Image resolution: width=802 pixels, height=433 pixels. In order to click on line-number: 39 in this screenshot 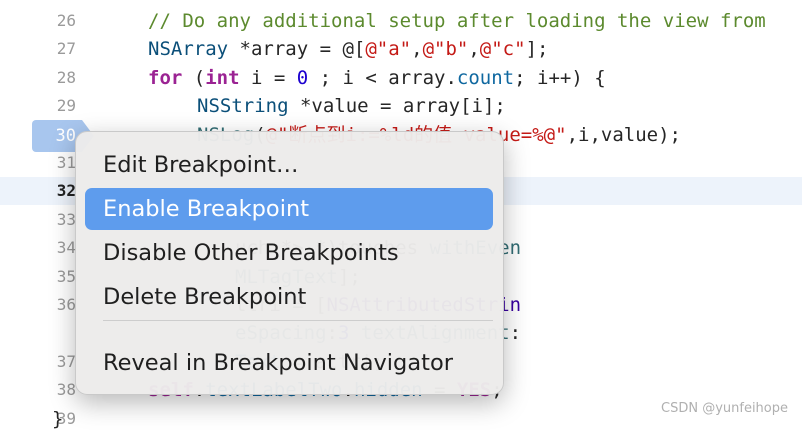, I will do `click(38, 419)`.